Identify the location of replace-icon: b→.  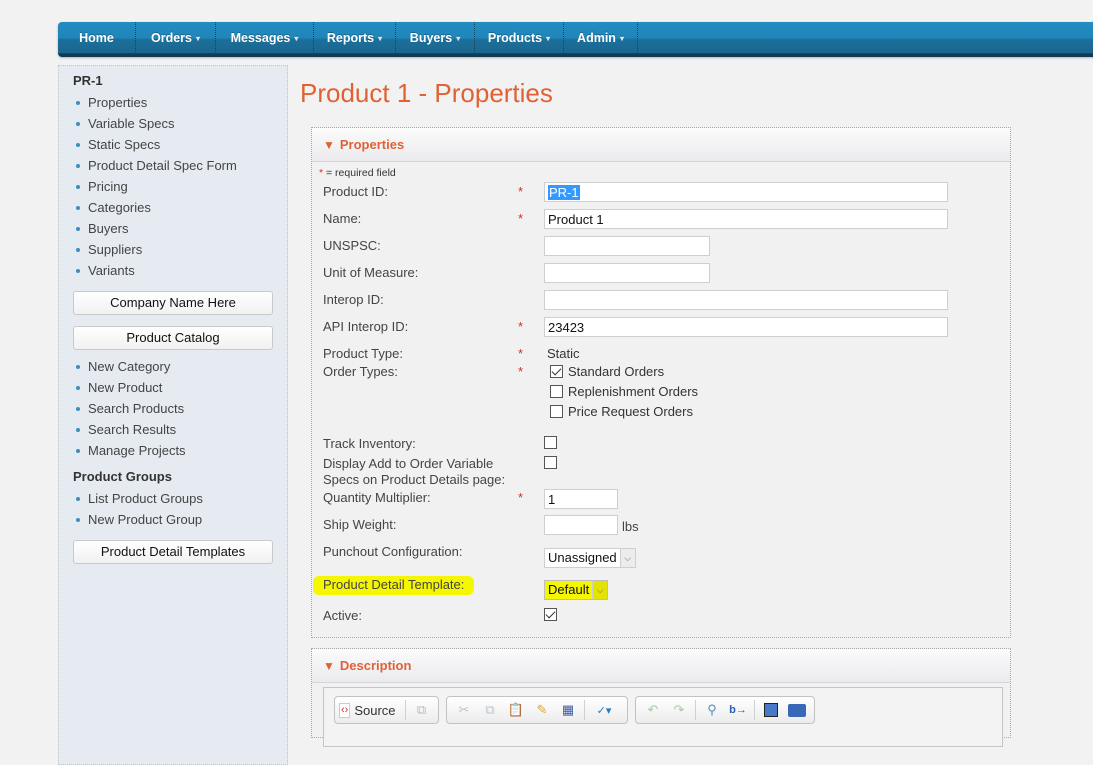
(738, 710).